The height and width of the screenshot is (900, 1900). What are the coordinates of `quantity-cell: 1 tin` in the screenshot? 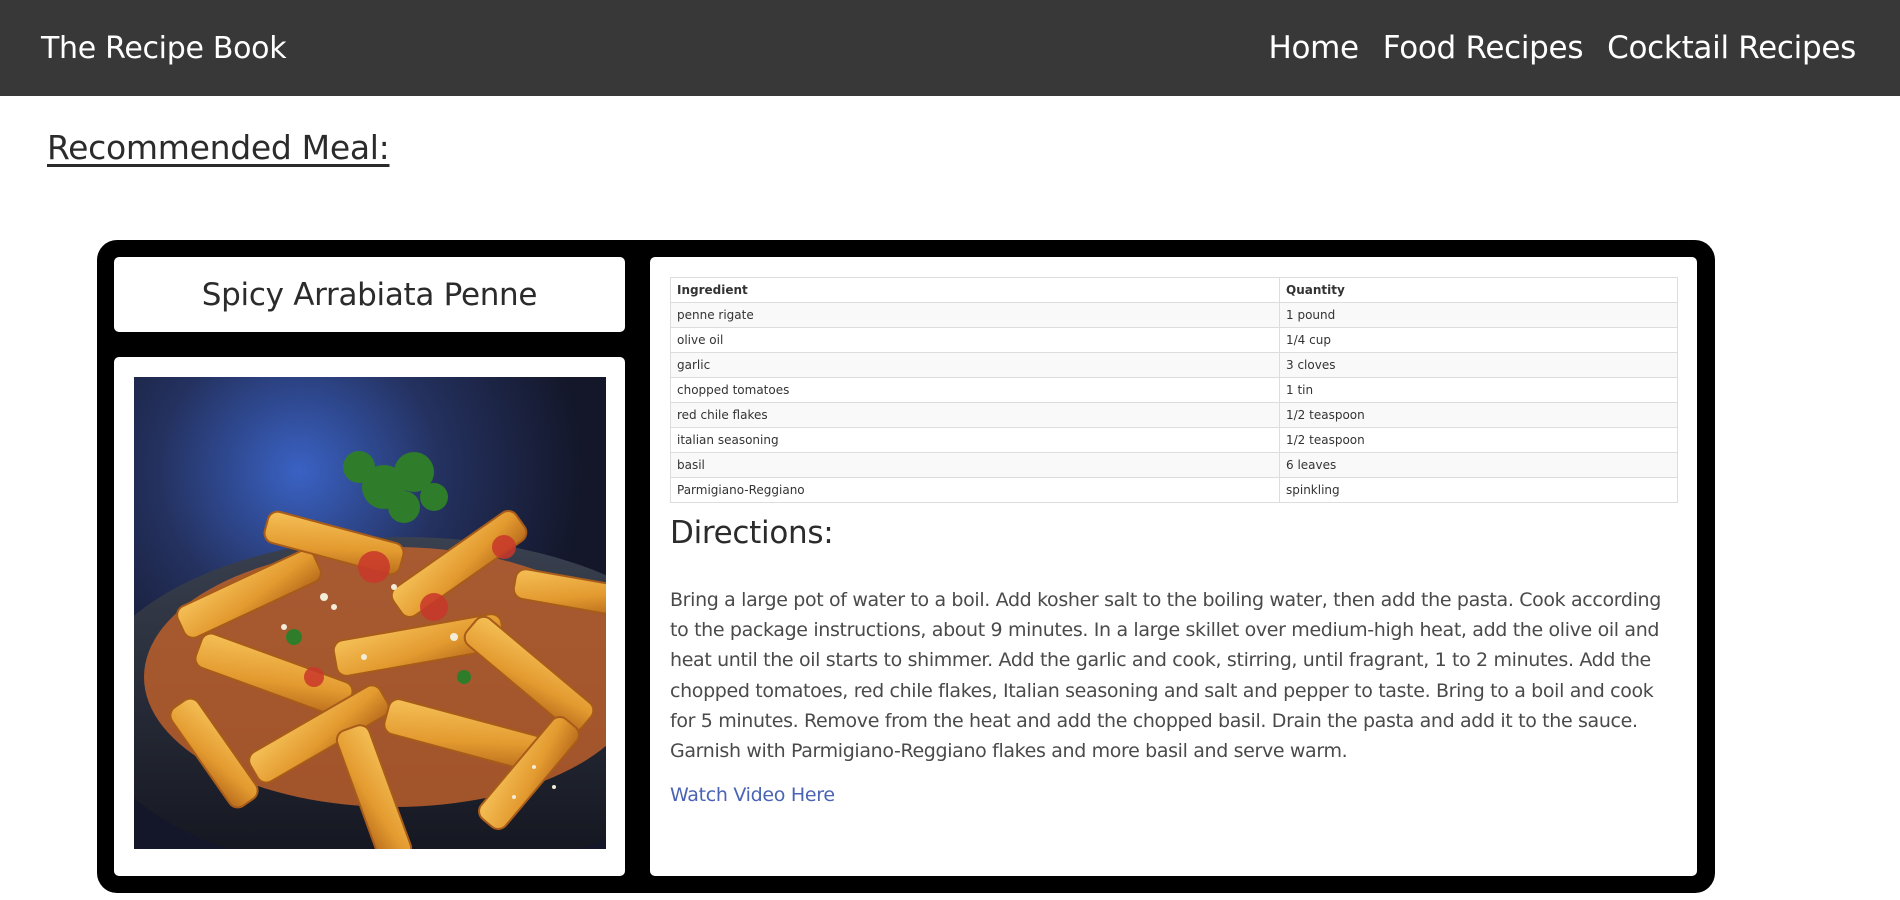 It's located at (1478, 390).